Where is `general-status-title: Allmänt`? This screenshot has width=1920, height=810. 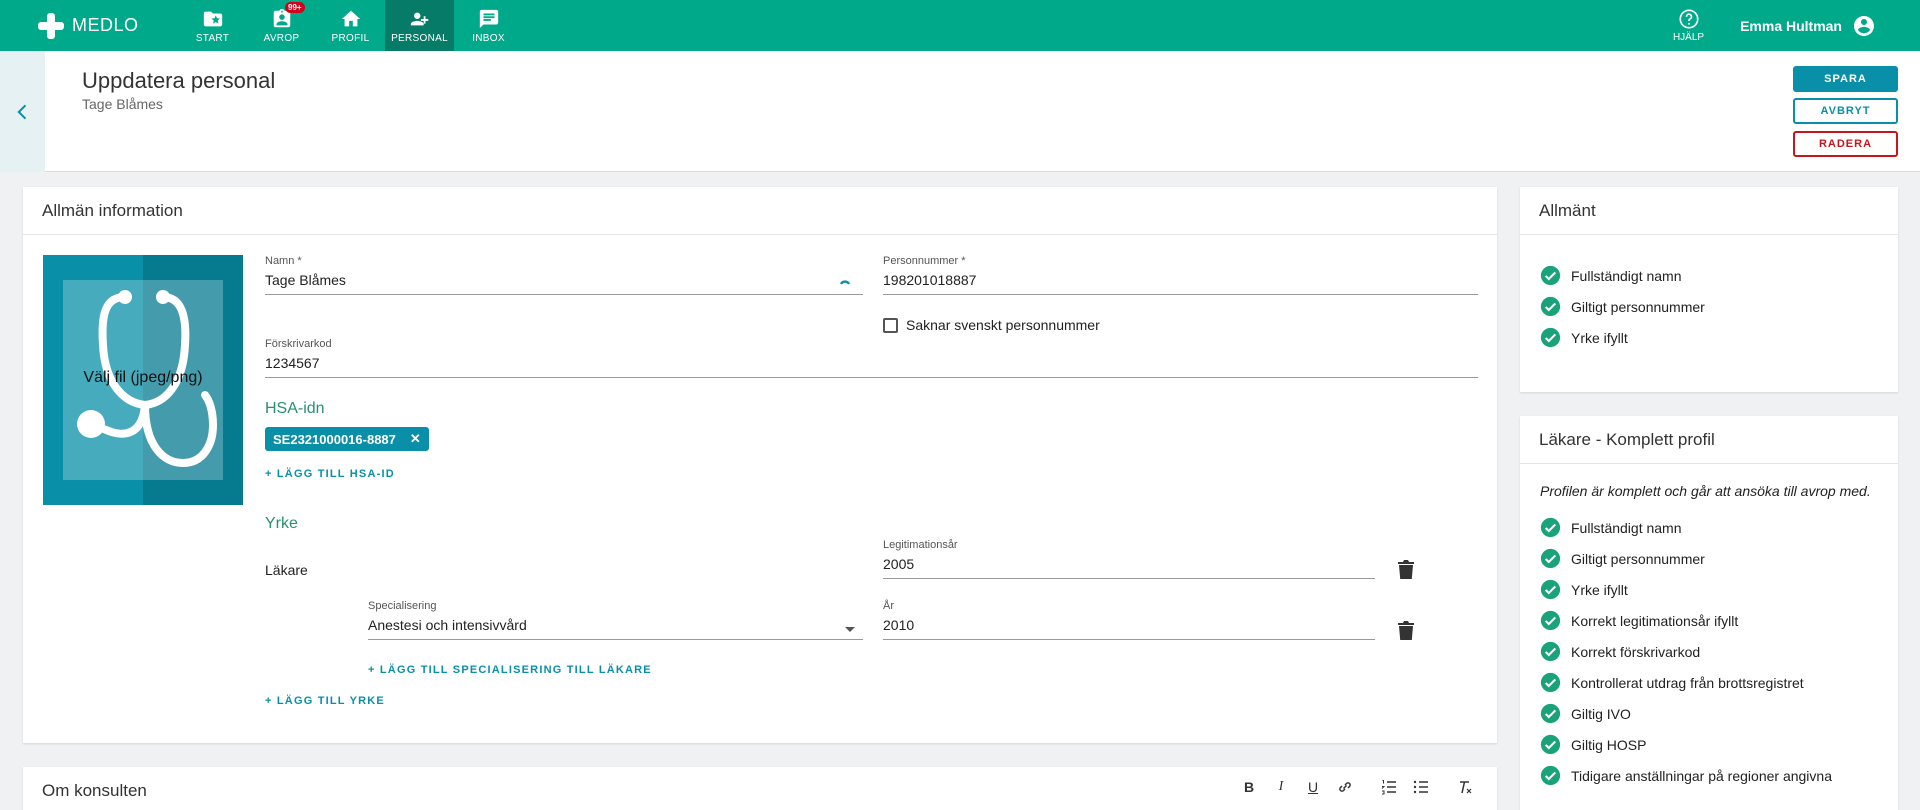
general-status-title: Allmänt is located at coordinates (1709, 211).